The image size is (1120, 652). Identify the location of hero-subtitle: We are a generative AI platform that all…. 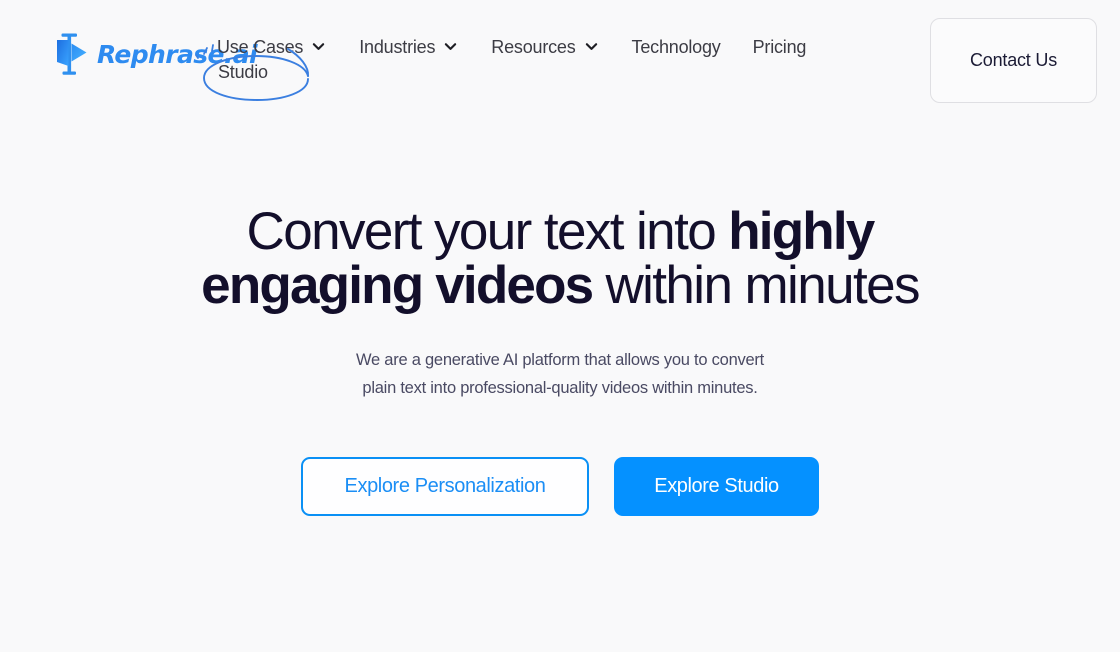
(560, 357).